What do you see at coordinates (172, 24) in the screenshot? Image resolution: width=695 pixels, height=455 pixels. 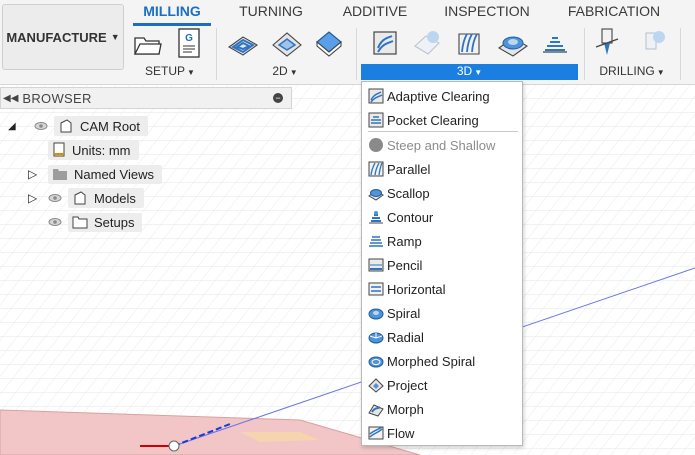 I see `active-tab-indicator` at bounding box center [172, 24].